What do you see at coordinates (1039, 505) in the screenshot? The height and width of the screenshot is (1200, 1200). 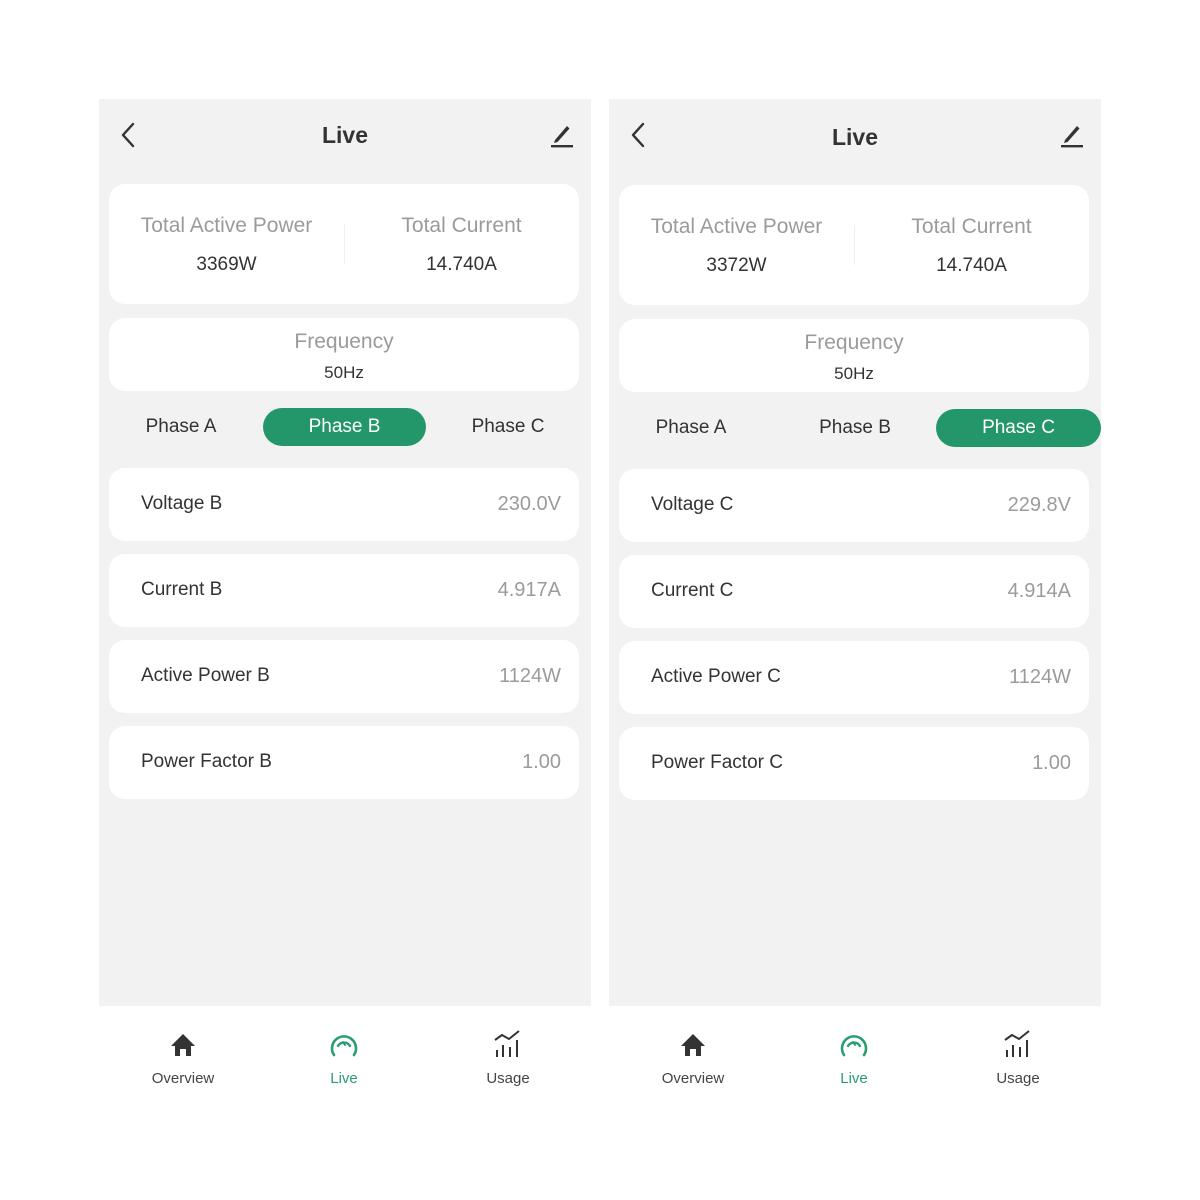 I see `row-value: 229.8V` at bounding box center [1039, 505].